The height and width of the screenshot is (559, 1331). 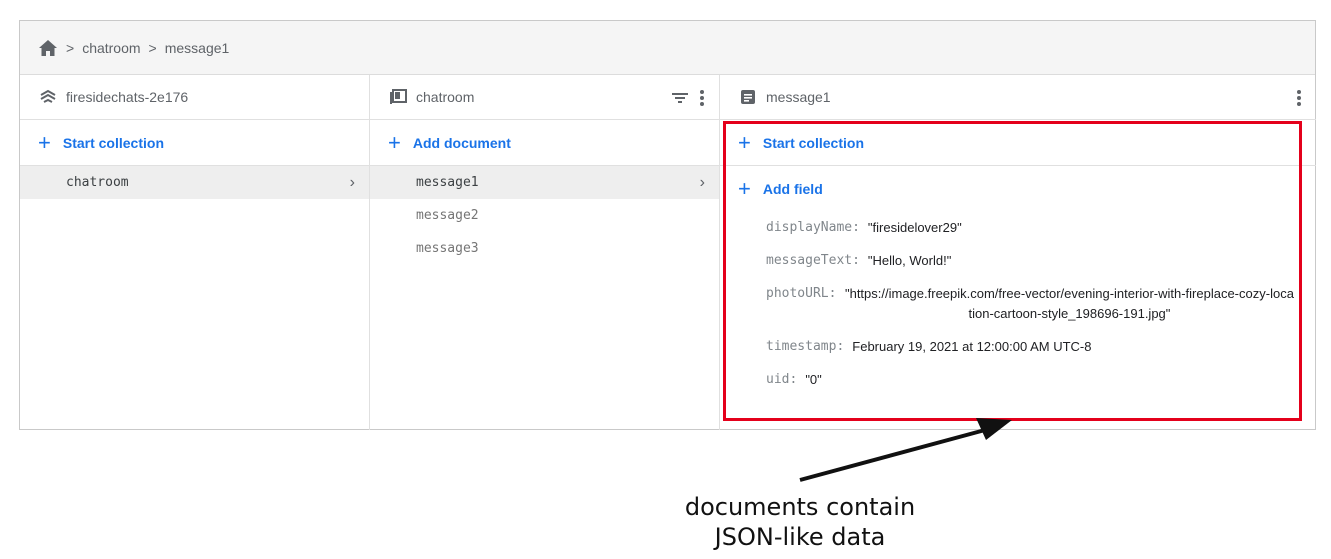 What do you see at coordinates (800, 522) in the screenshot?
I see `annotation-text: documents contain JSON-like data` at bounding box center [800, 522].